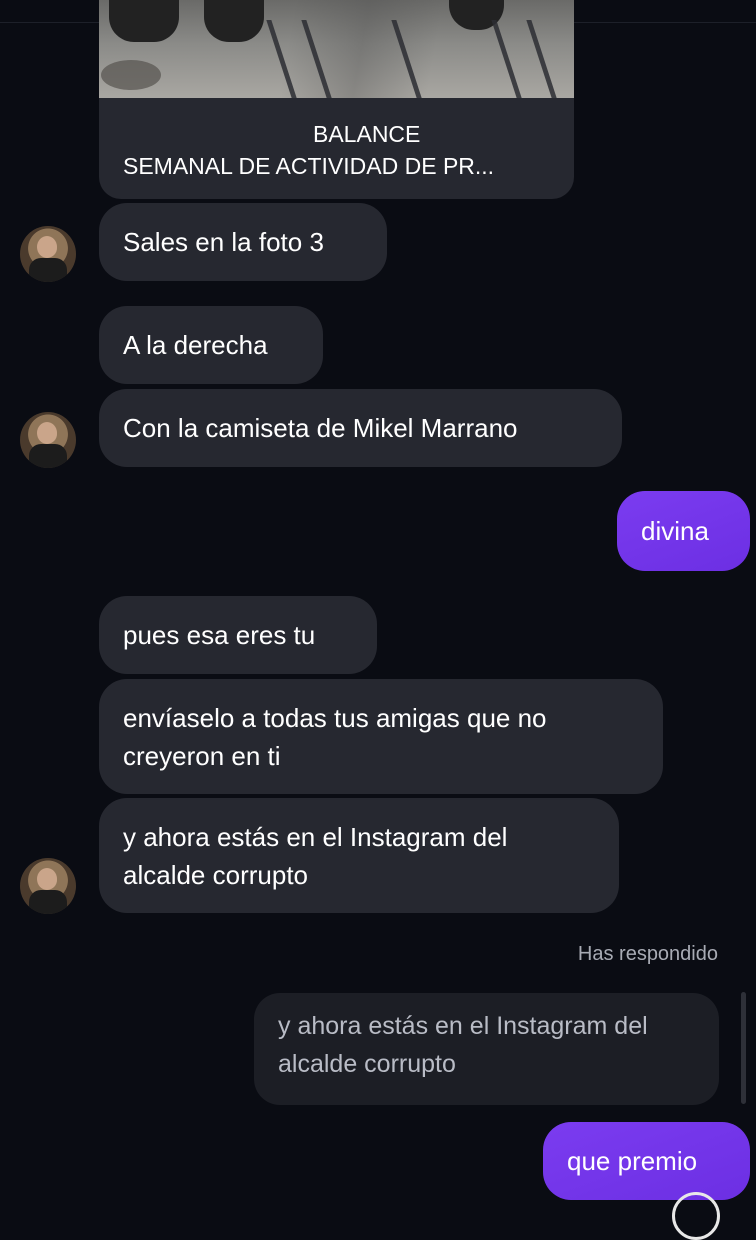  Describe the element at coordinates (335, 718) in the screenshot. I see `message-text-line1: envíaselo a todas tus amigas que no` at that location.